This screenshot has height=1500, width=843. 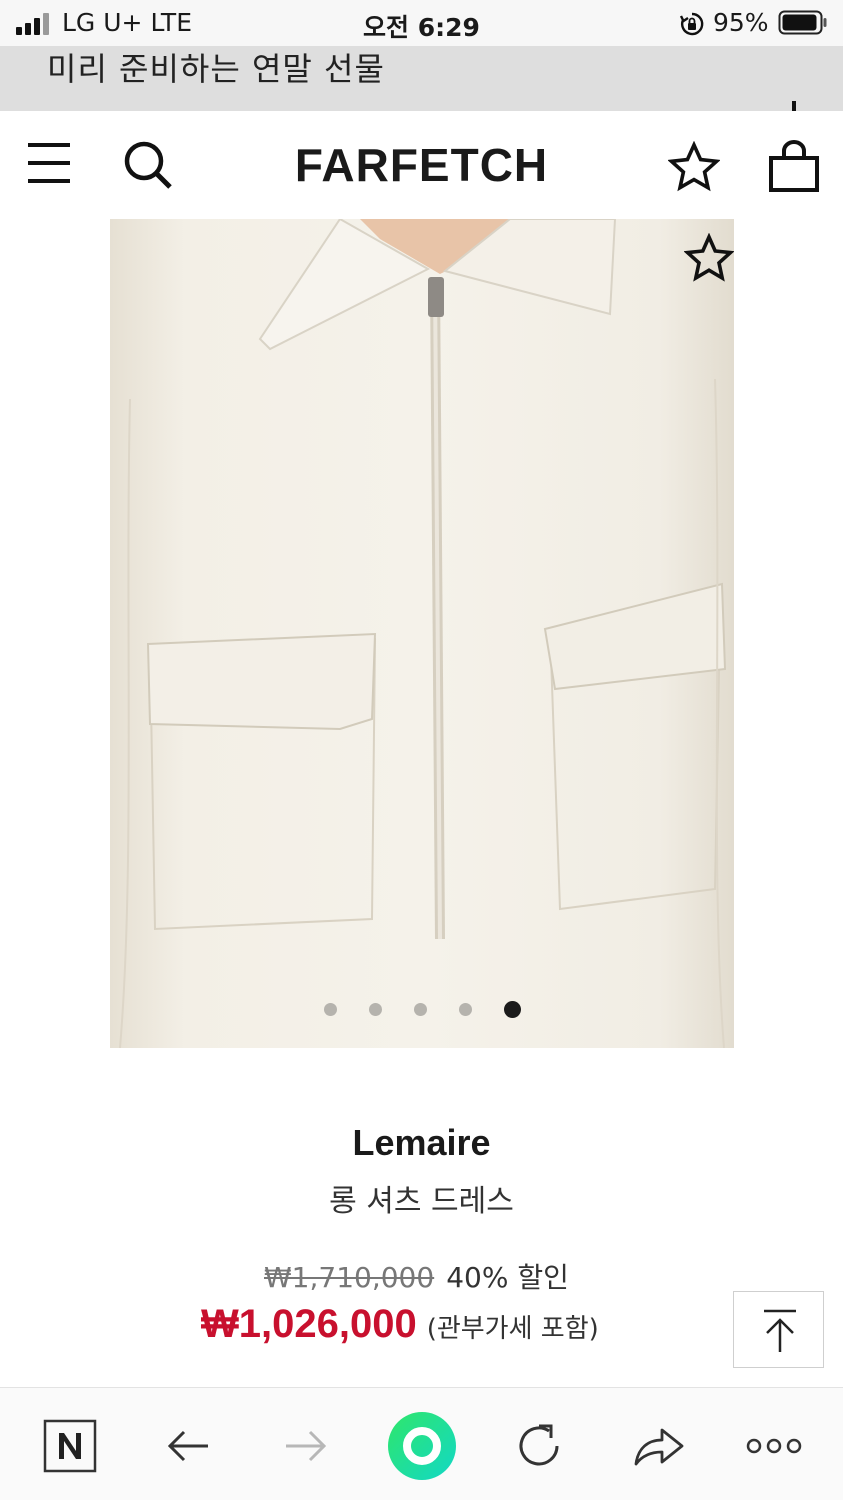 What do you see at coordinates (507, 1277) in the screenshot?
I see `discount-label: 40% 할인` at bounding box center [507, 1277].